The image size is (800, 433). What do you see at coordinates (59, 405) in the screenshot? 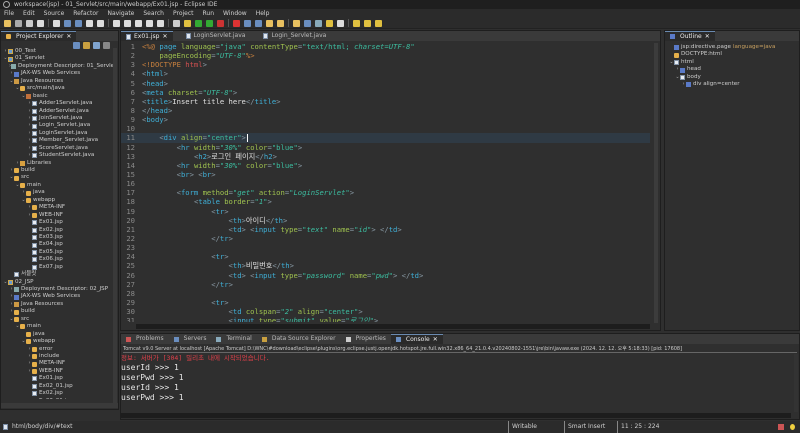
I see `explorer-hscrollbar` at bounding box center [59, 405].